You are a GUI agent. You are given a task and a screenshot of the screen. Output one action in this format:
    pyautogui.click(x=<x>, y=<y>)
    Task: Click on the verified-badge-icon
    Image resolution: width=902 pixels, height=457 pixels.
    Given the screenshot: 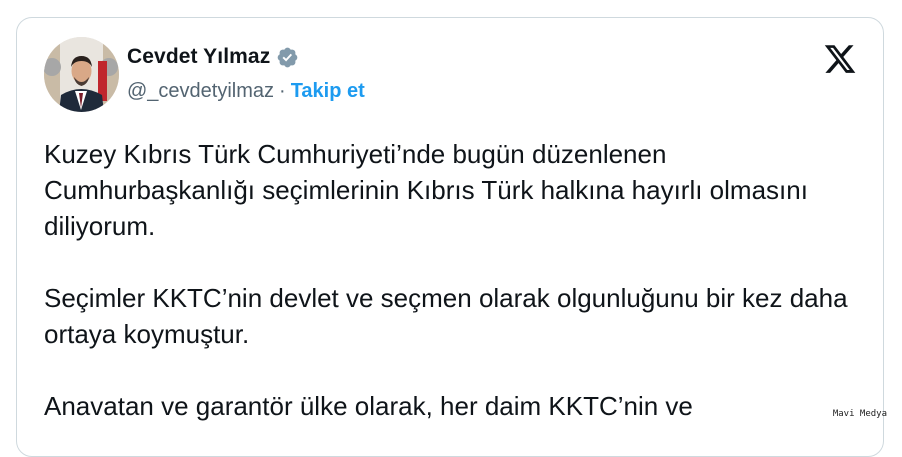 What is the action you would take?
    pyautogui.click(x=287, y=57)
    